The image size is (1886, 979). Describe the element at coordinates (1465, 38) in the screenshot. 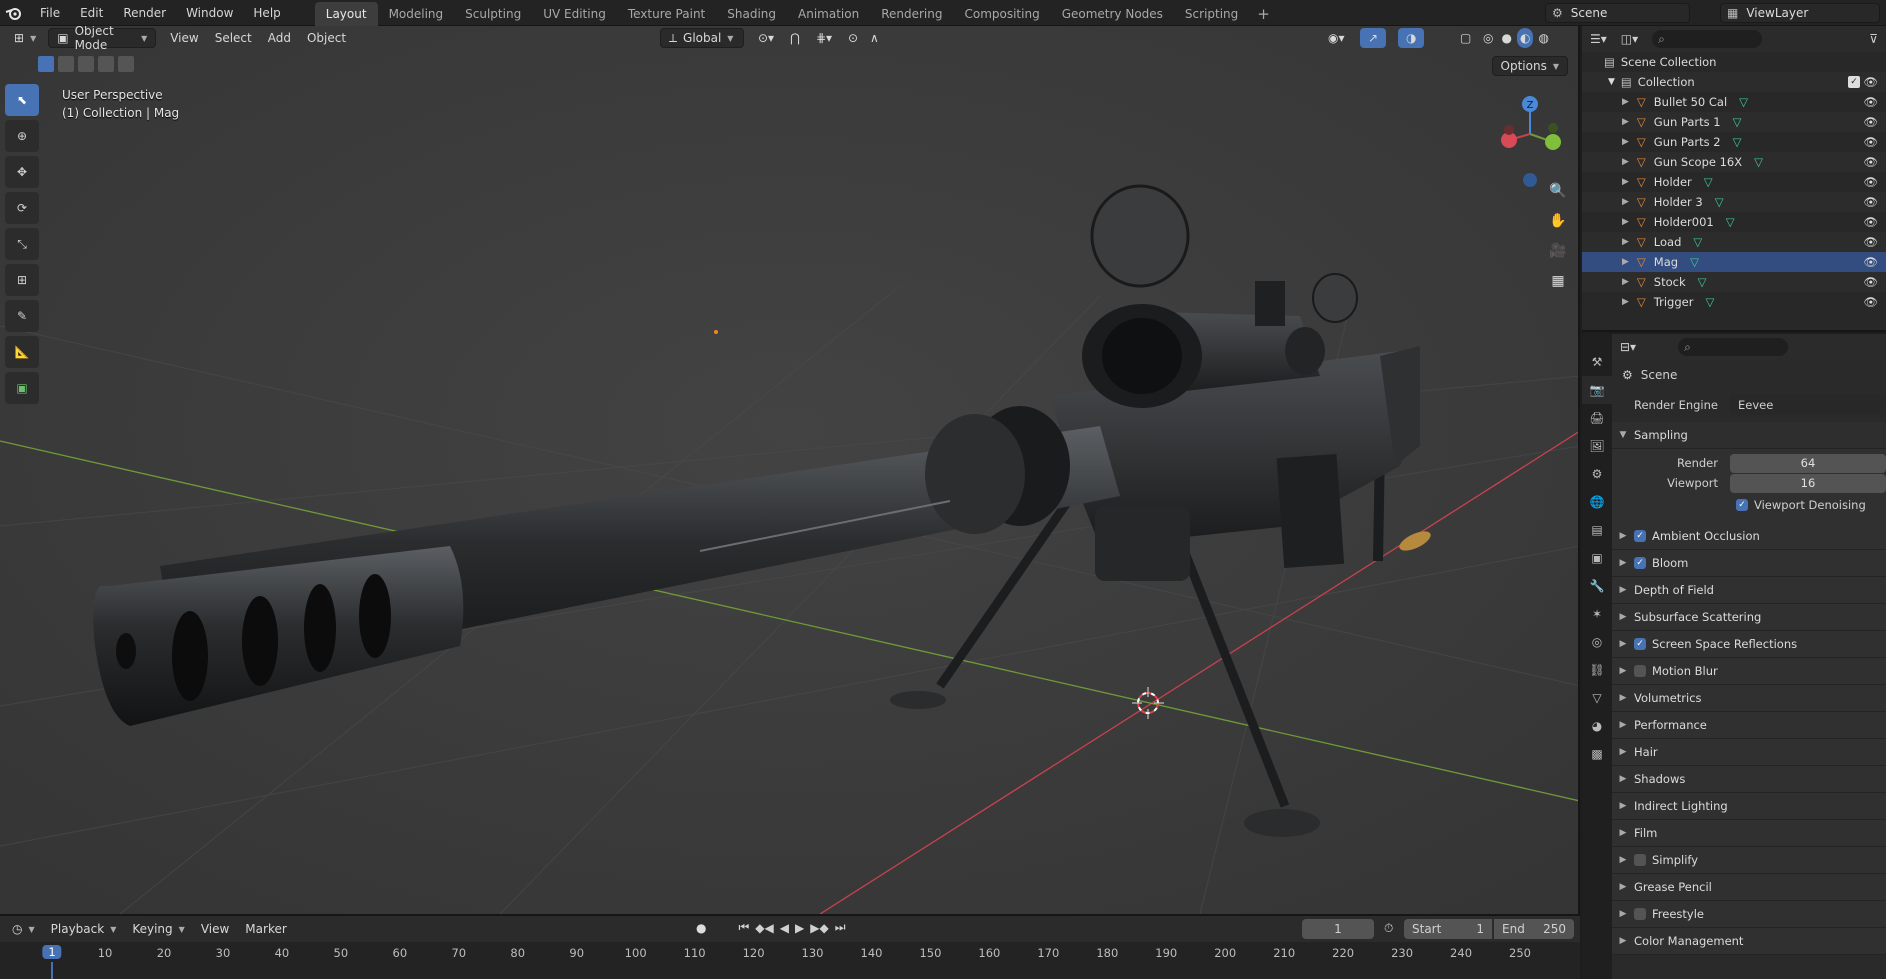

I see `xray-toggle: ▢` at that location.